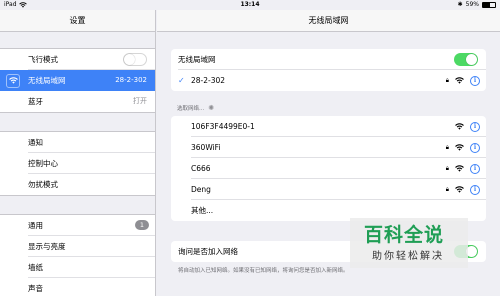 The width and height of the screenshot is (500, 296). I want to click on sidebar-item-label: 声音, so click(35, 288).